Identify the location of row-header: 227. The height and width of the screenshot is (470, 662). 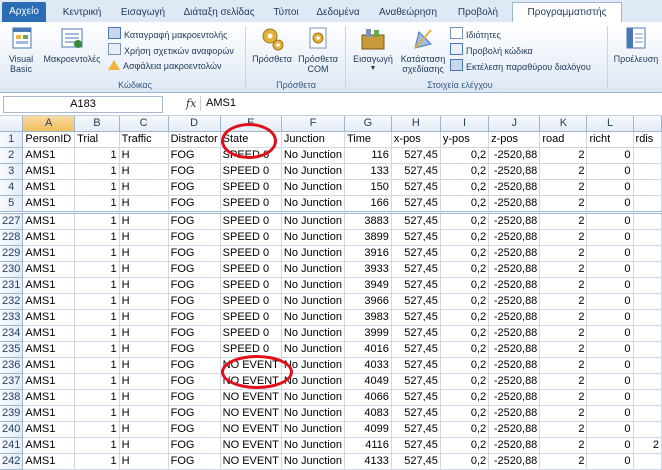
(12, 221).